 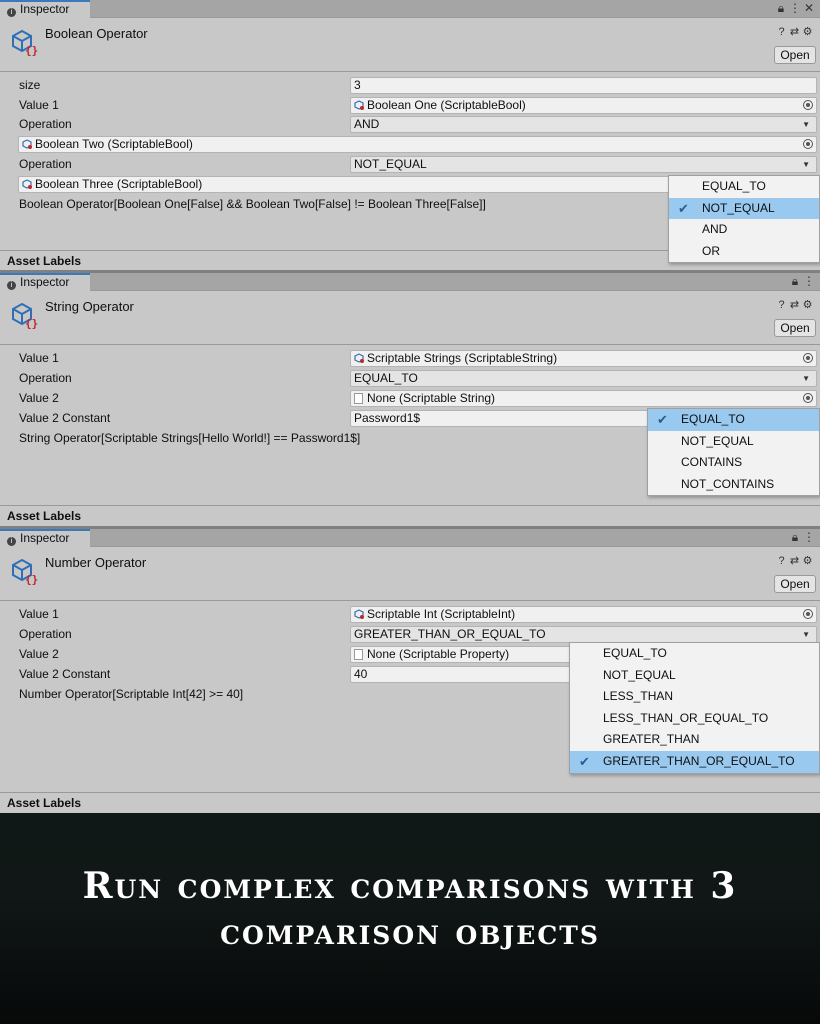 I want to click on property-label: size, so click(x=30, y=85).